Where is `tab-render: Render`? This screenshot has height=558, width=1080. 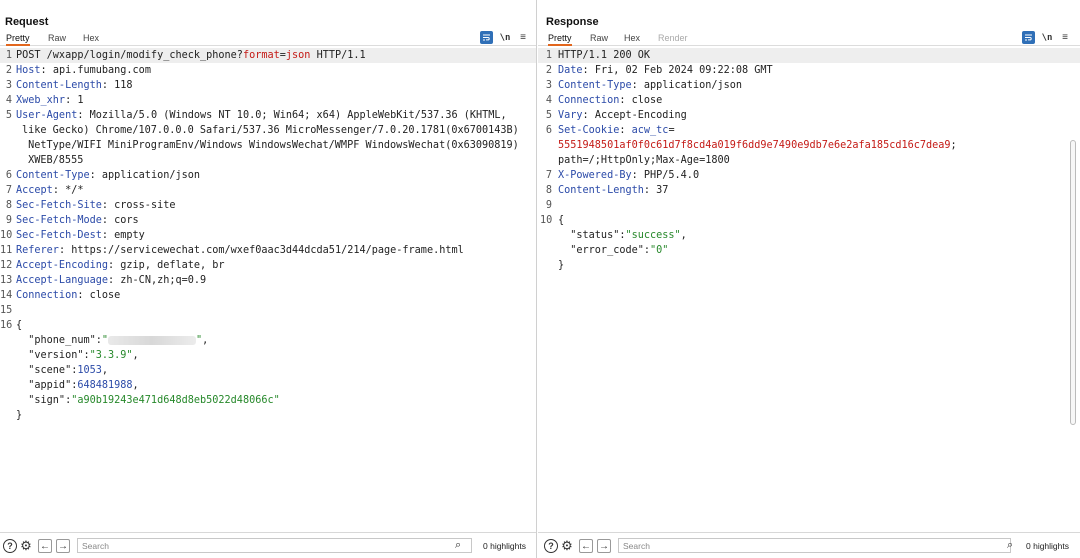
tab-render: Render is located at coordinates (673, 38).